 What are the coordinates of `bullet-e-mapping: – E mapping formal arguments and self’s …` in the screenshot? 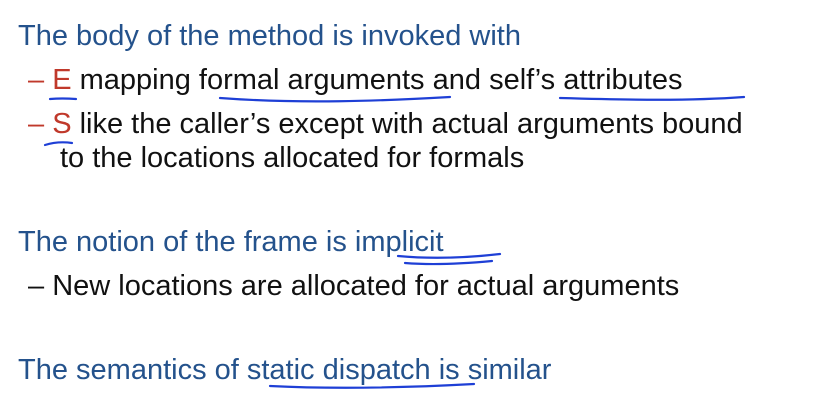 It's located at (355, 80).